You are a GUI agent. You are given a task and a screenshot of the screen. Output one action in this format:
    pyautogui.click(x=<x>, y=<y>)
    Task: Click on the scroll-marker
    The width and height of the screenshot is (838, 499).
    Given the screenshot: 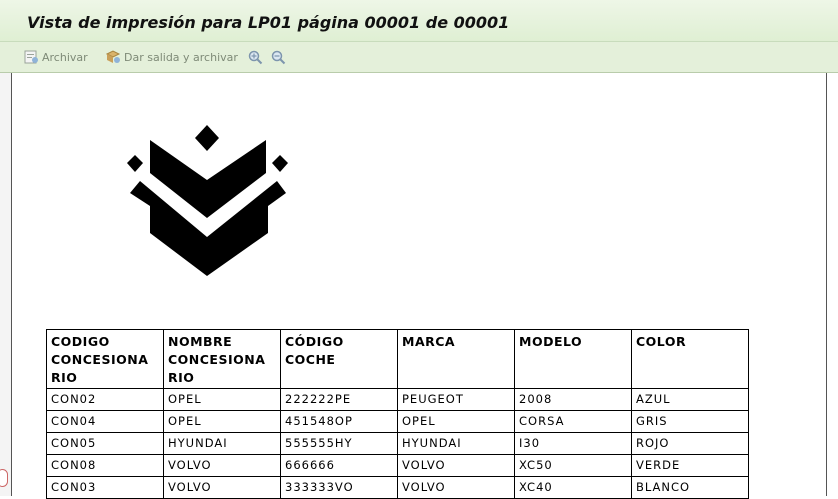 What is the action you would take?
    pyautogui.click(x=4, y=478)
    